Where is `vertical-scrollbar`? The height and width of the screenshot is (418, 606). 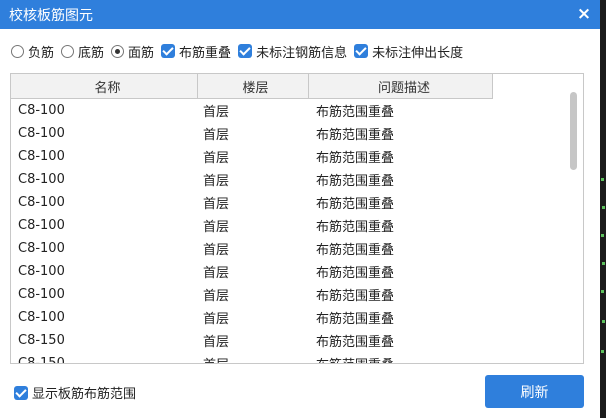 vertical-scrollbar is located at coordinates (573, 227).